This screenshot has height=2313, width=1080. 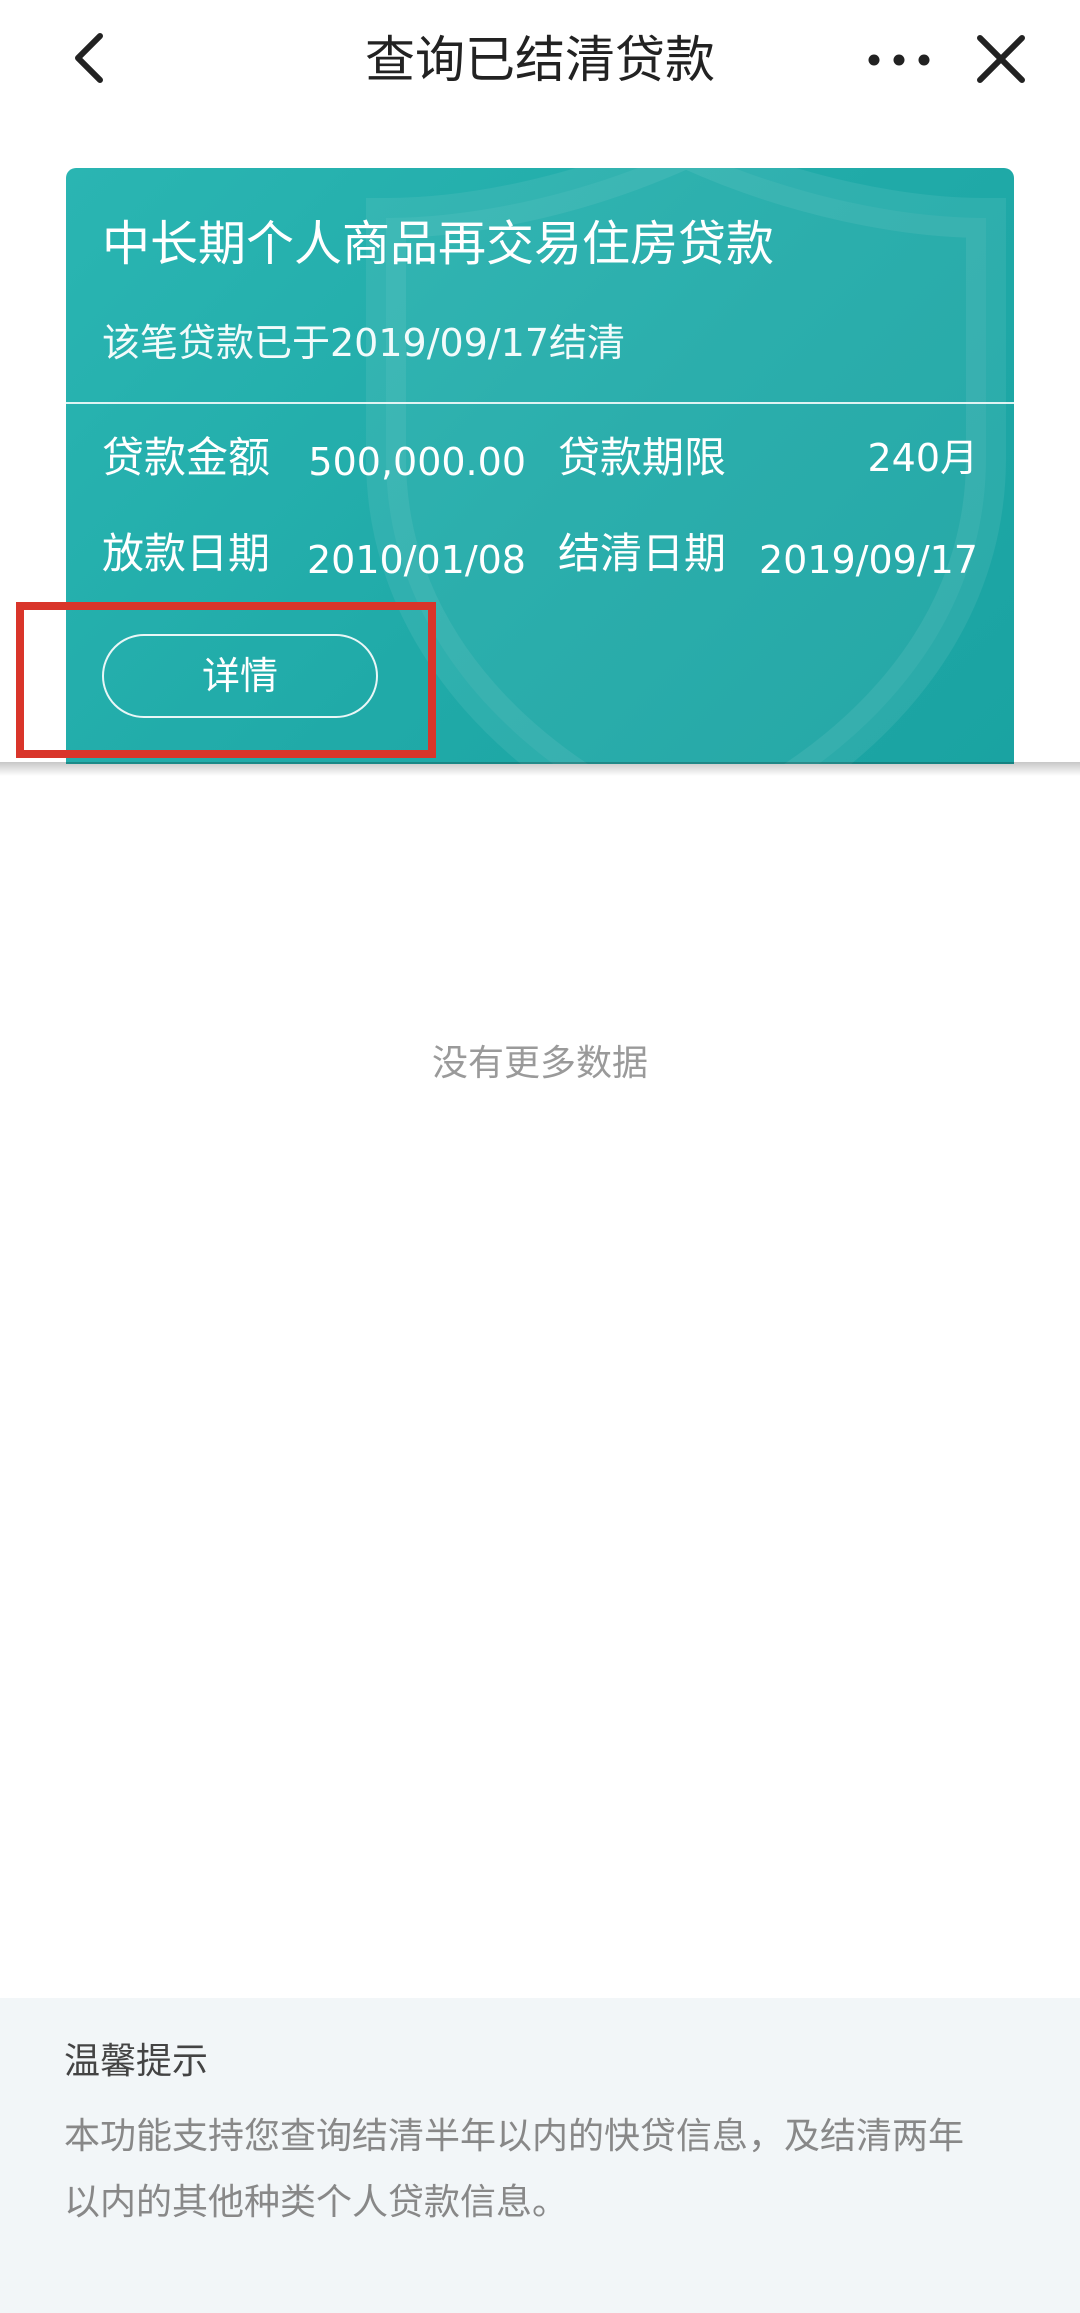 What do you see at coordinates (89, 58) in the screenshot?
I see `chevron-left-icon` at bounding box center [89, 58].